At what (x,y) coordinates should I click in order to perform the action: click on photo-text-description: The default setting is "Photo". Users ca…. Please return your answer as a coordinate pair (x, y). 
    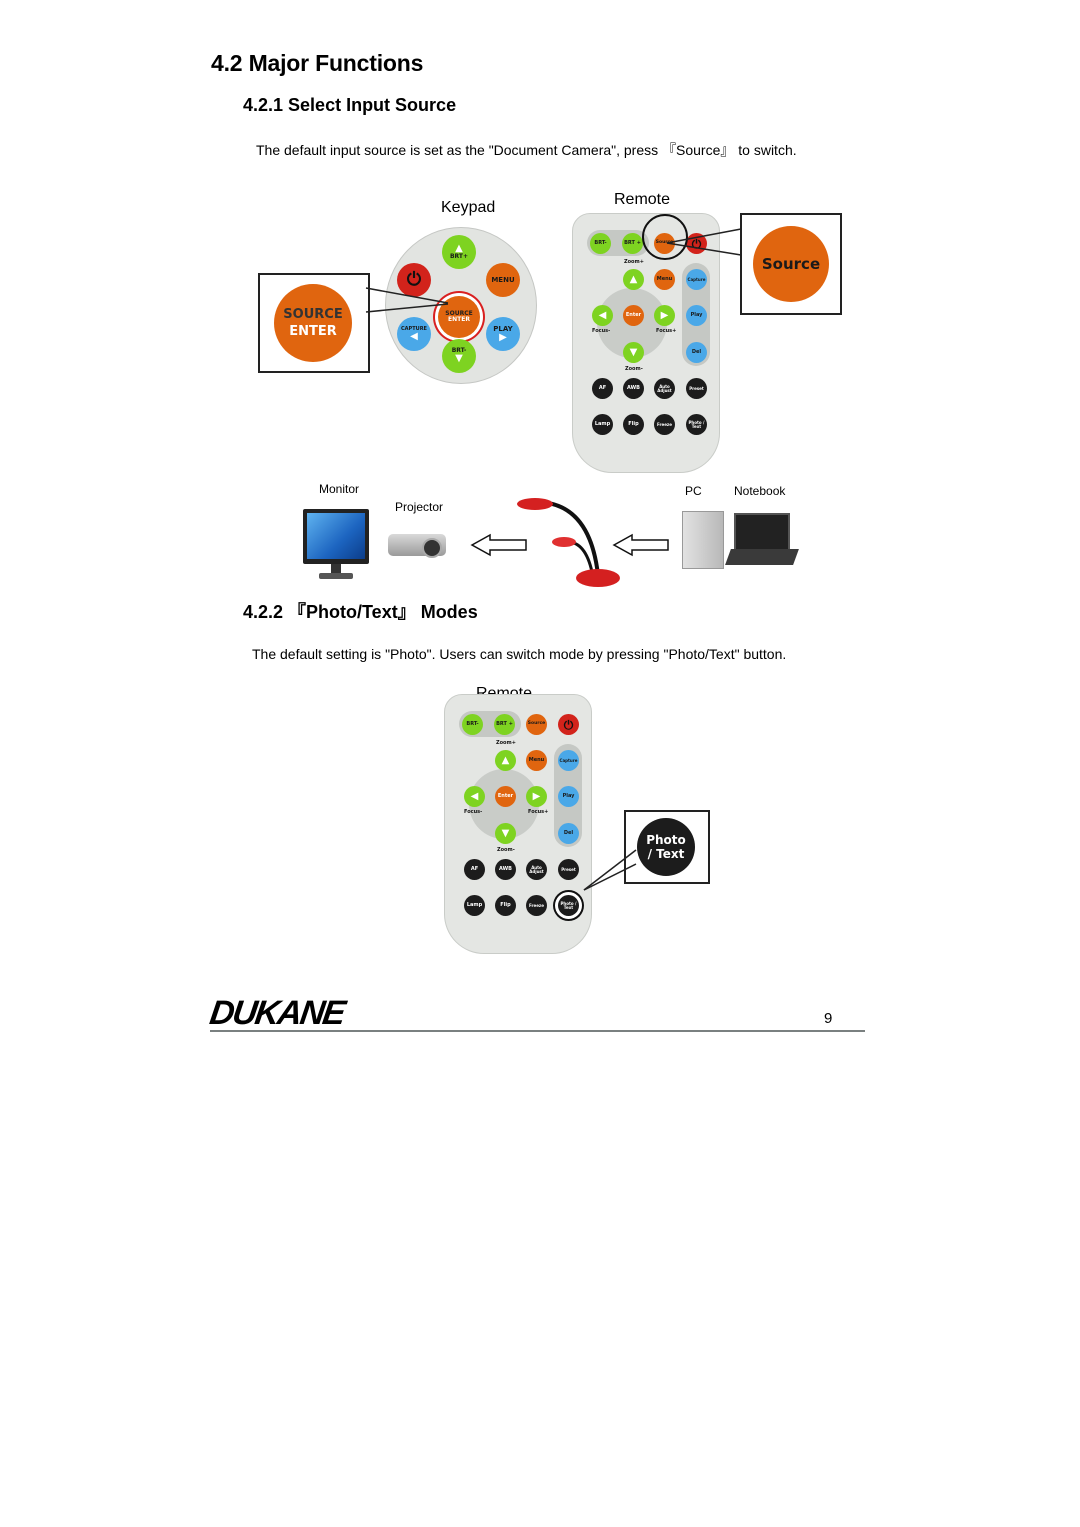
    Looking at the image, I should click on (519, 654).